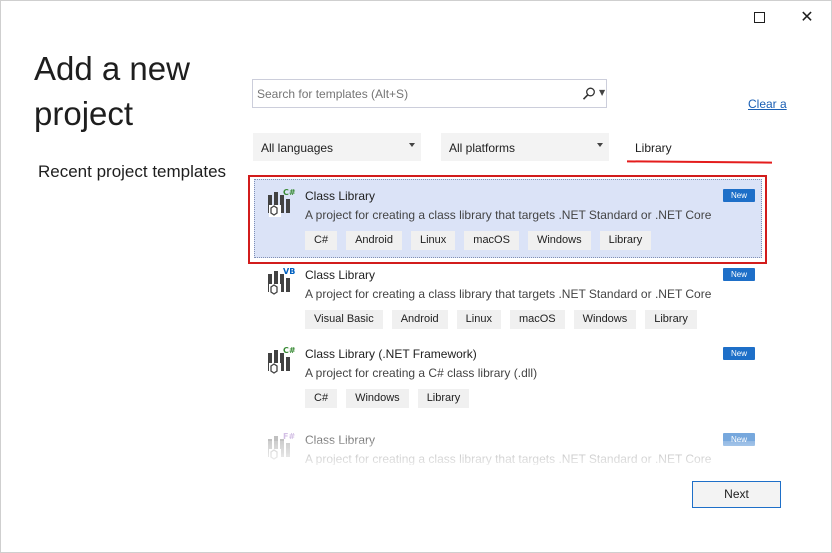 The image size is (832, 553). What do you see at coordinates (525, 147) in the screenshot?
I see `platform-filter-dropdown: All platforms` at bounding box center [525, 147].